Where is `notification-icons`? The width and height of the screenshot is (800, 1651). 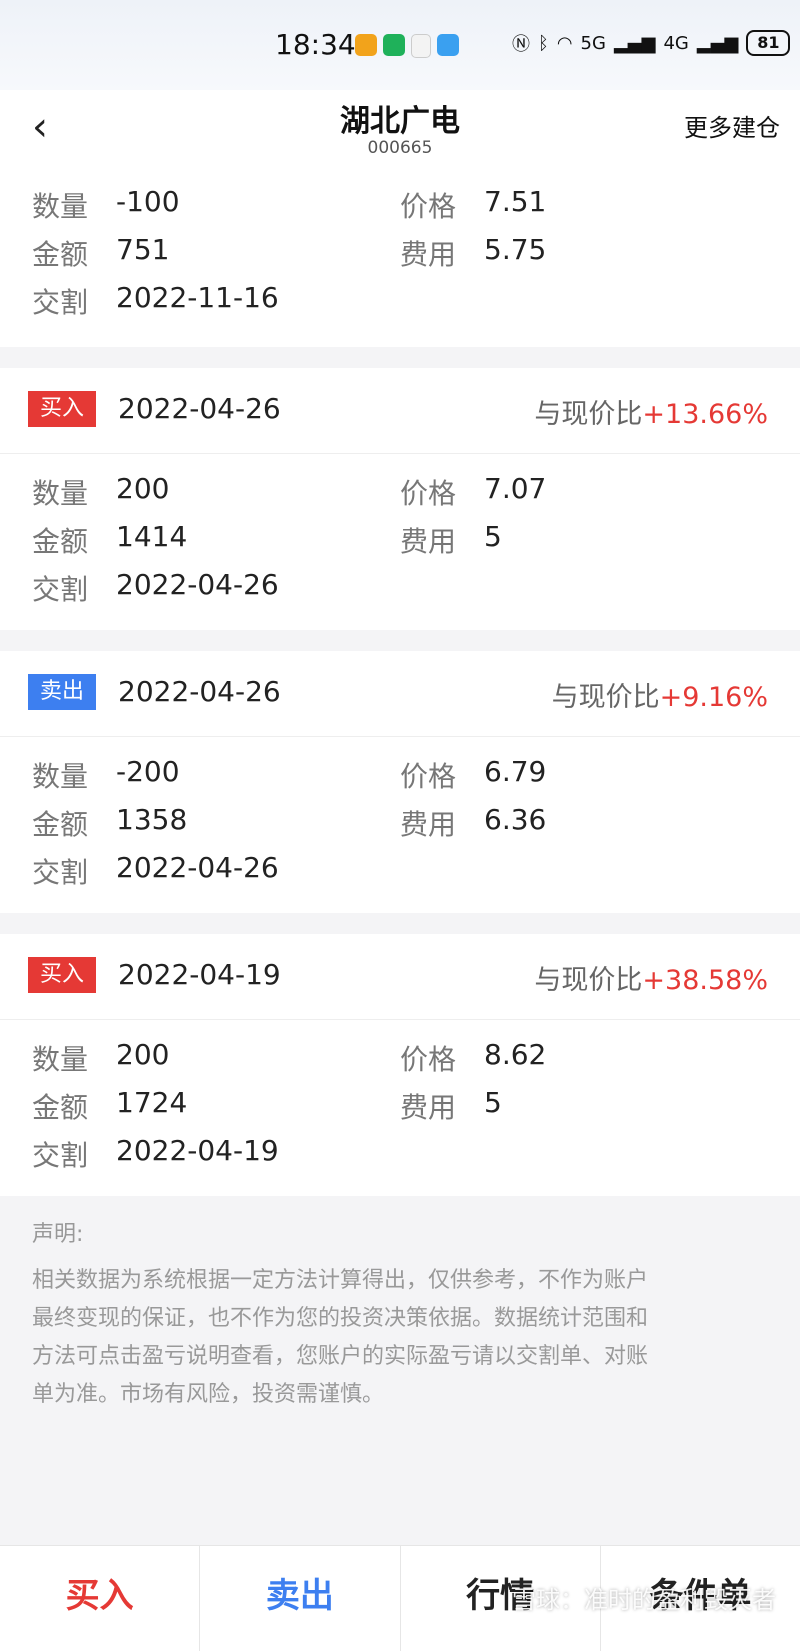 notification-icons is located at coordinates (407, 46).